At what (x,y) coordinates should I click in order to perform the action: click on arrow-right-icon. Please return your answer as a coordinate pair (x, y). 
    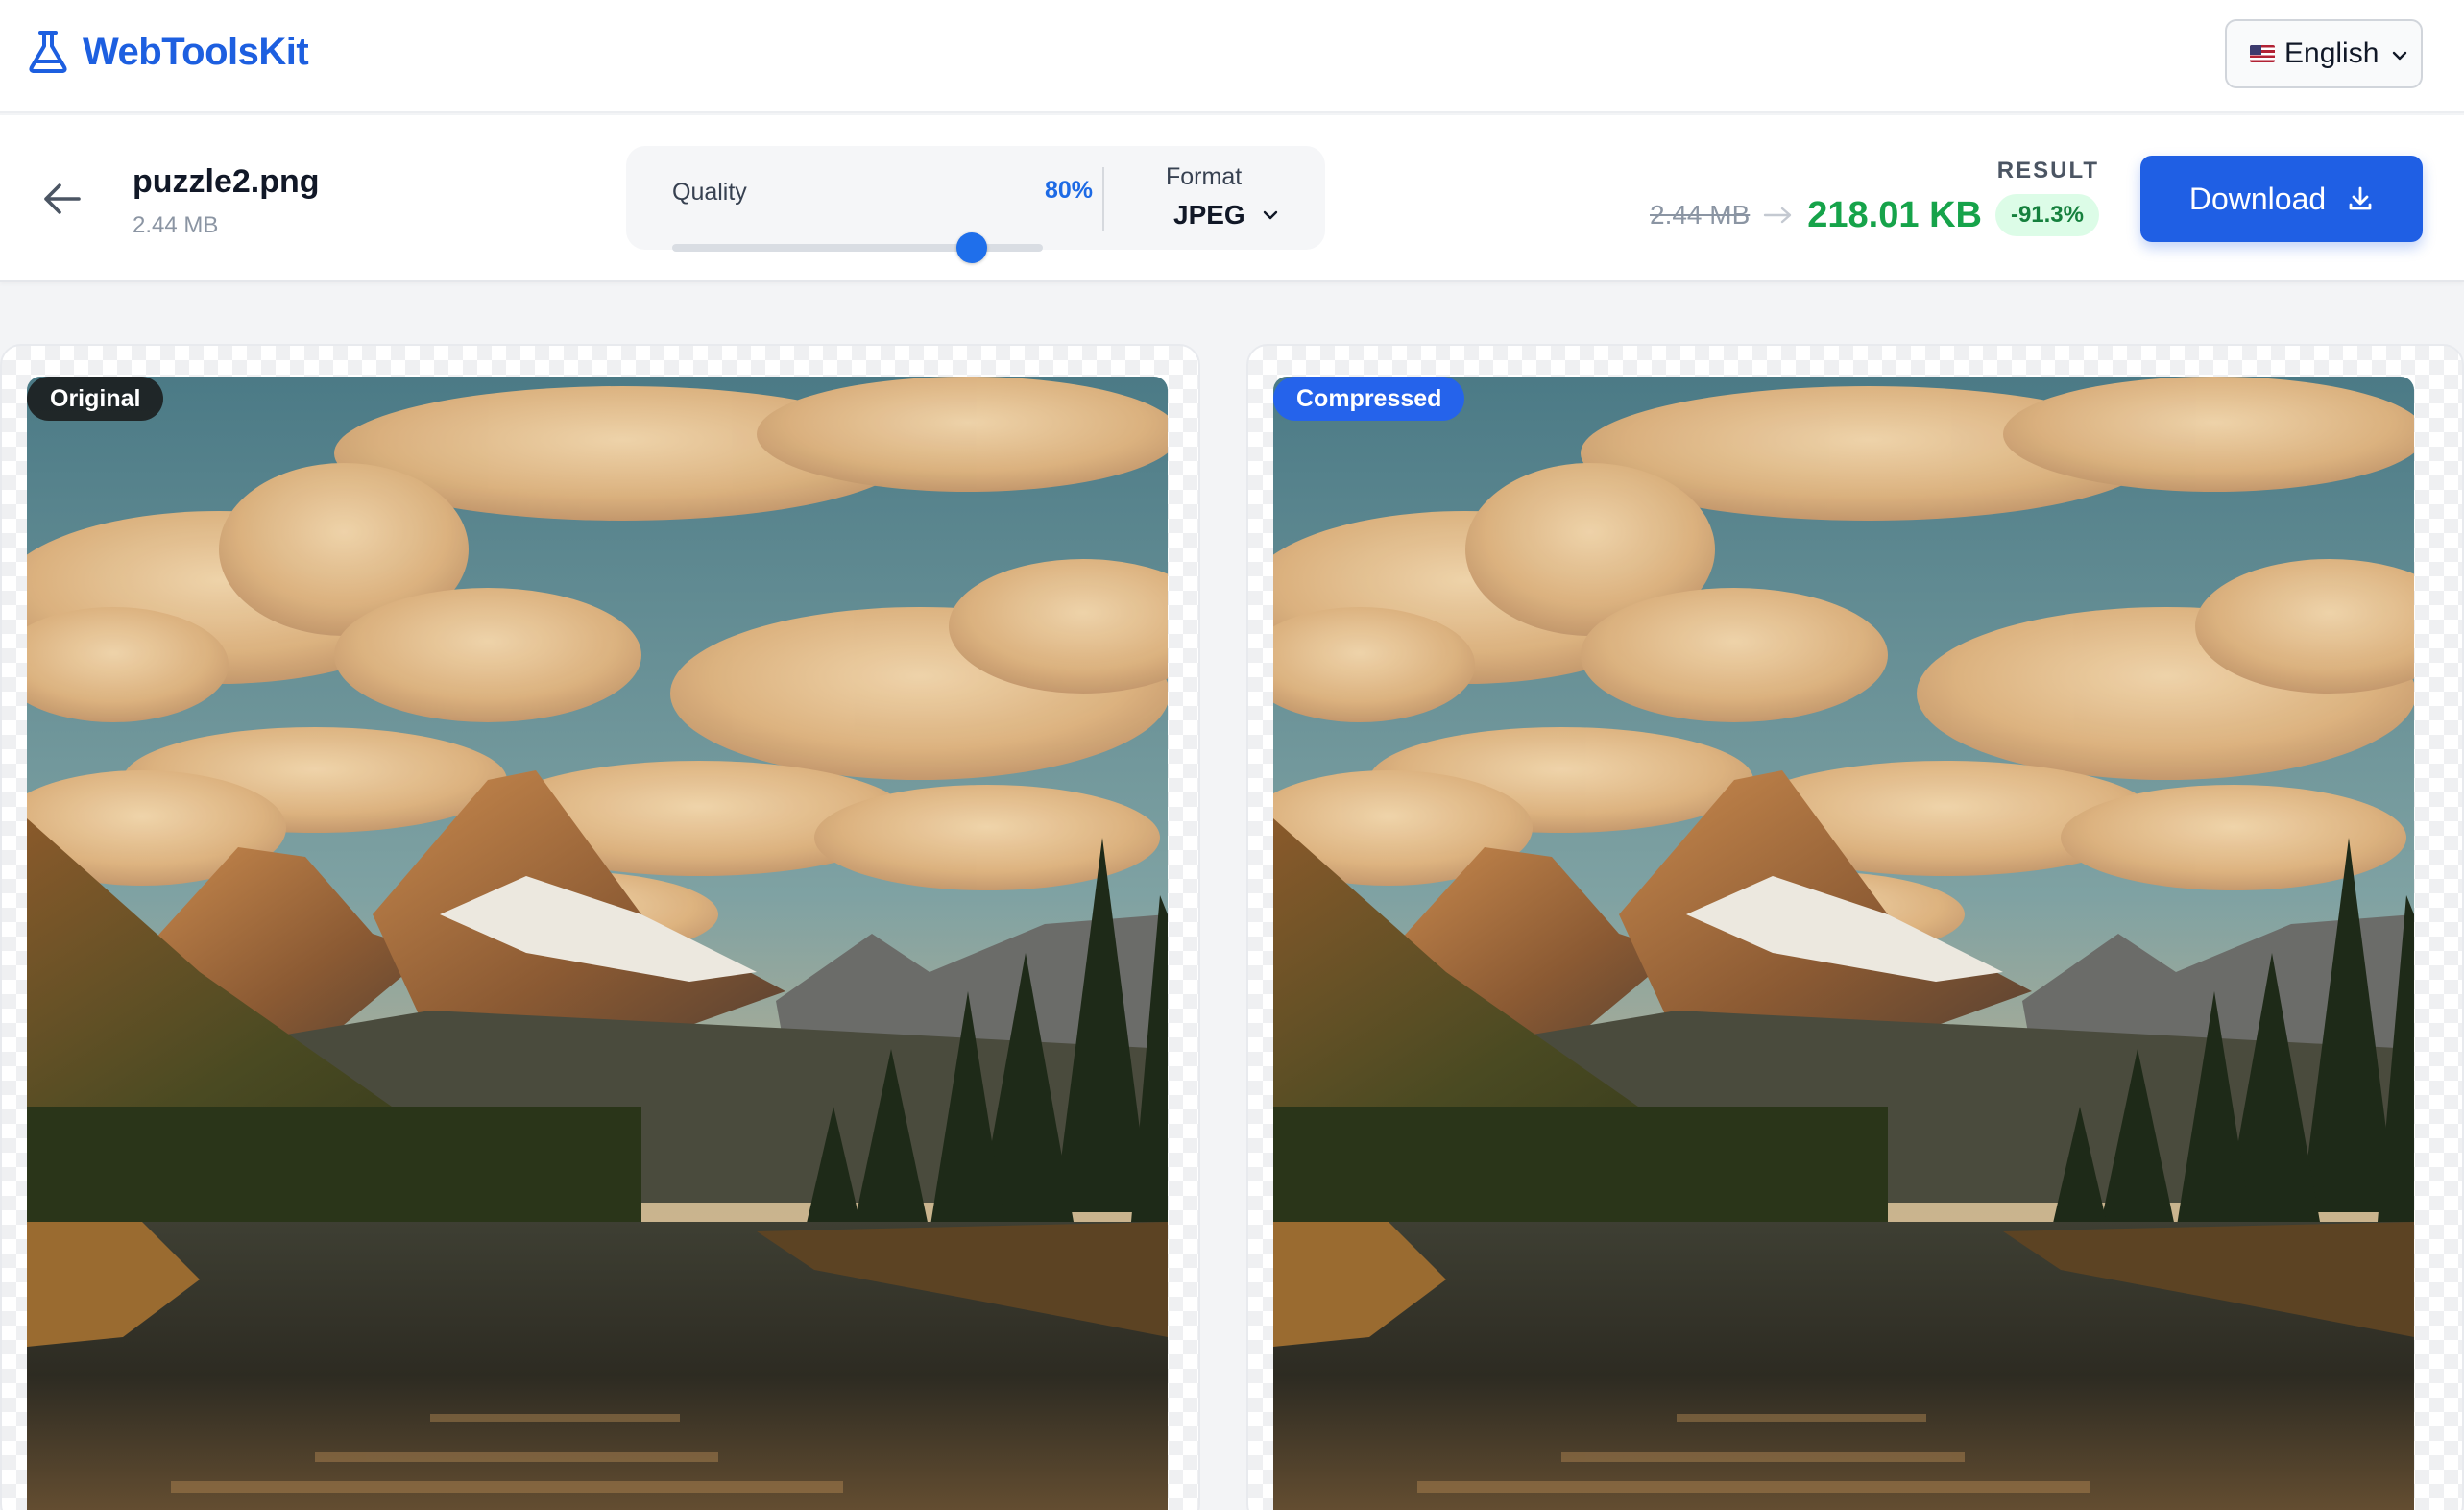
    Looking at the image, I should click on (1778, 215).